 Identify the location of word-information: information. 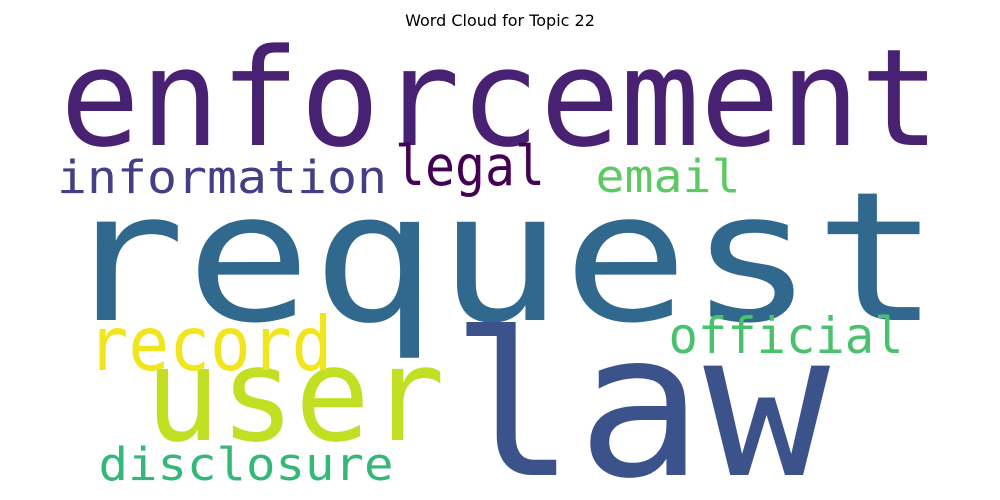
(222, 177).